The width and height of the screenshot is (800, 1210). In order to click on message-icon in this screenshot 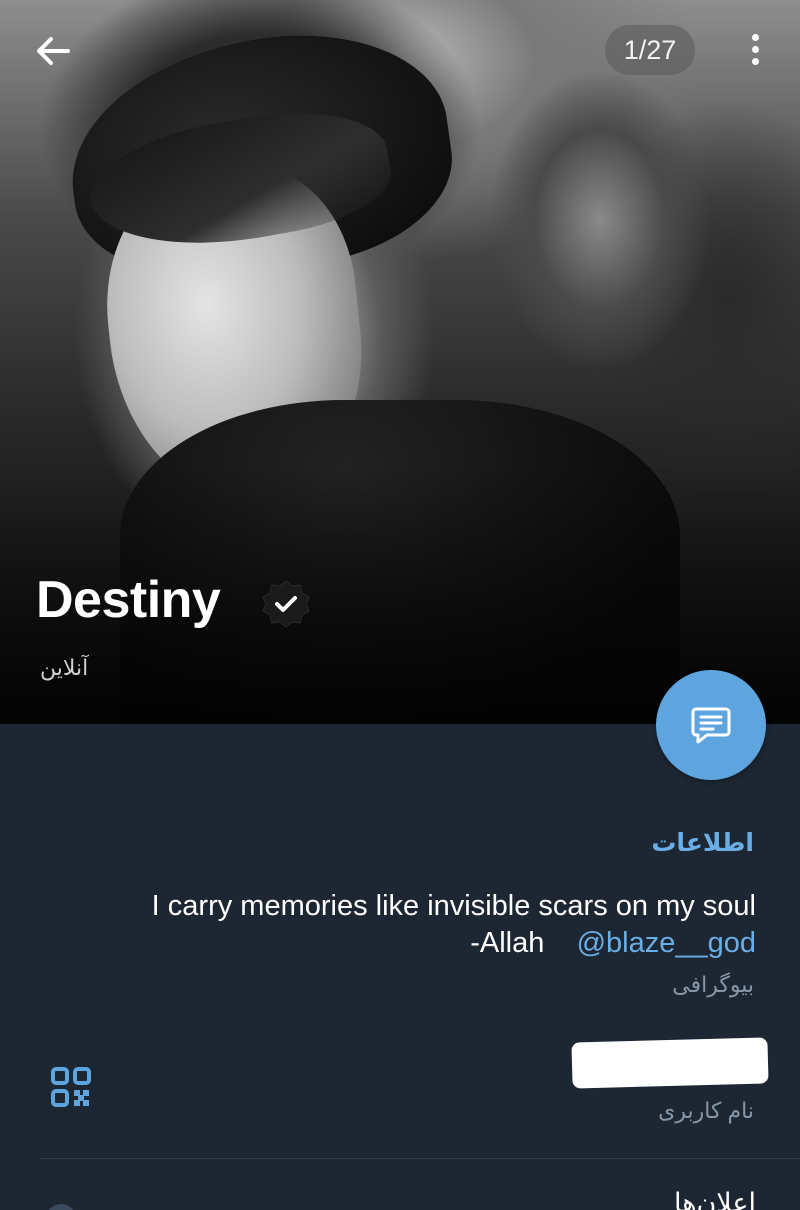, I will do `click(711, 725)`.